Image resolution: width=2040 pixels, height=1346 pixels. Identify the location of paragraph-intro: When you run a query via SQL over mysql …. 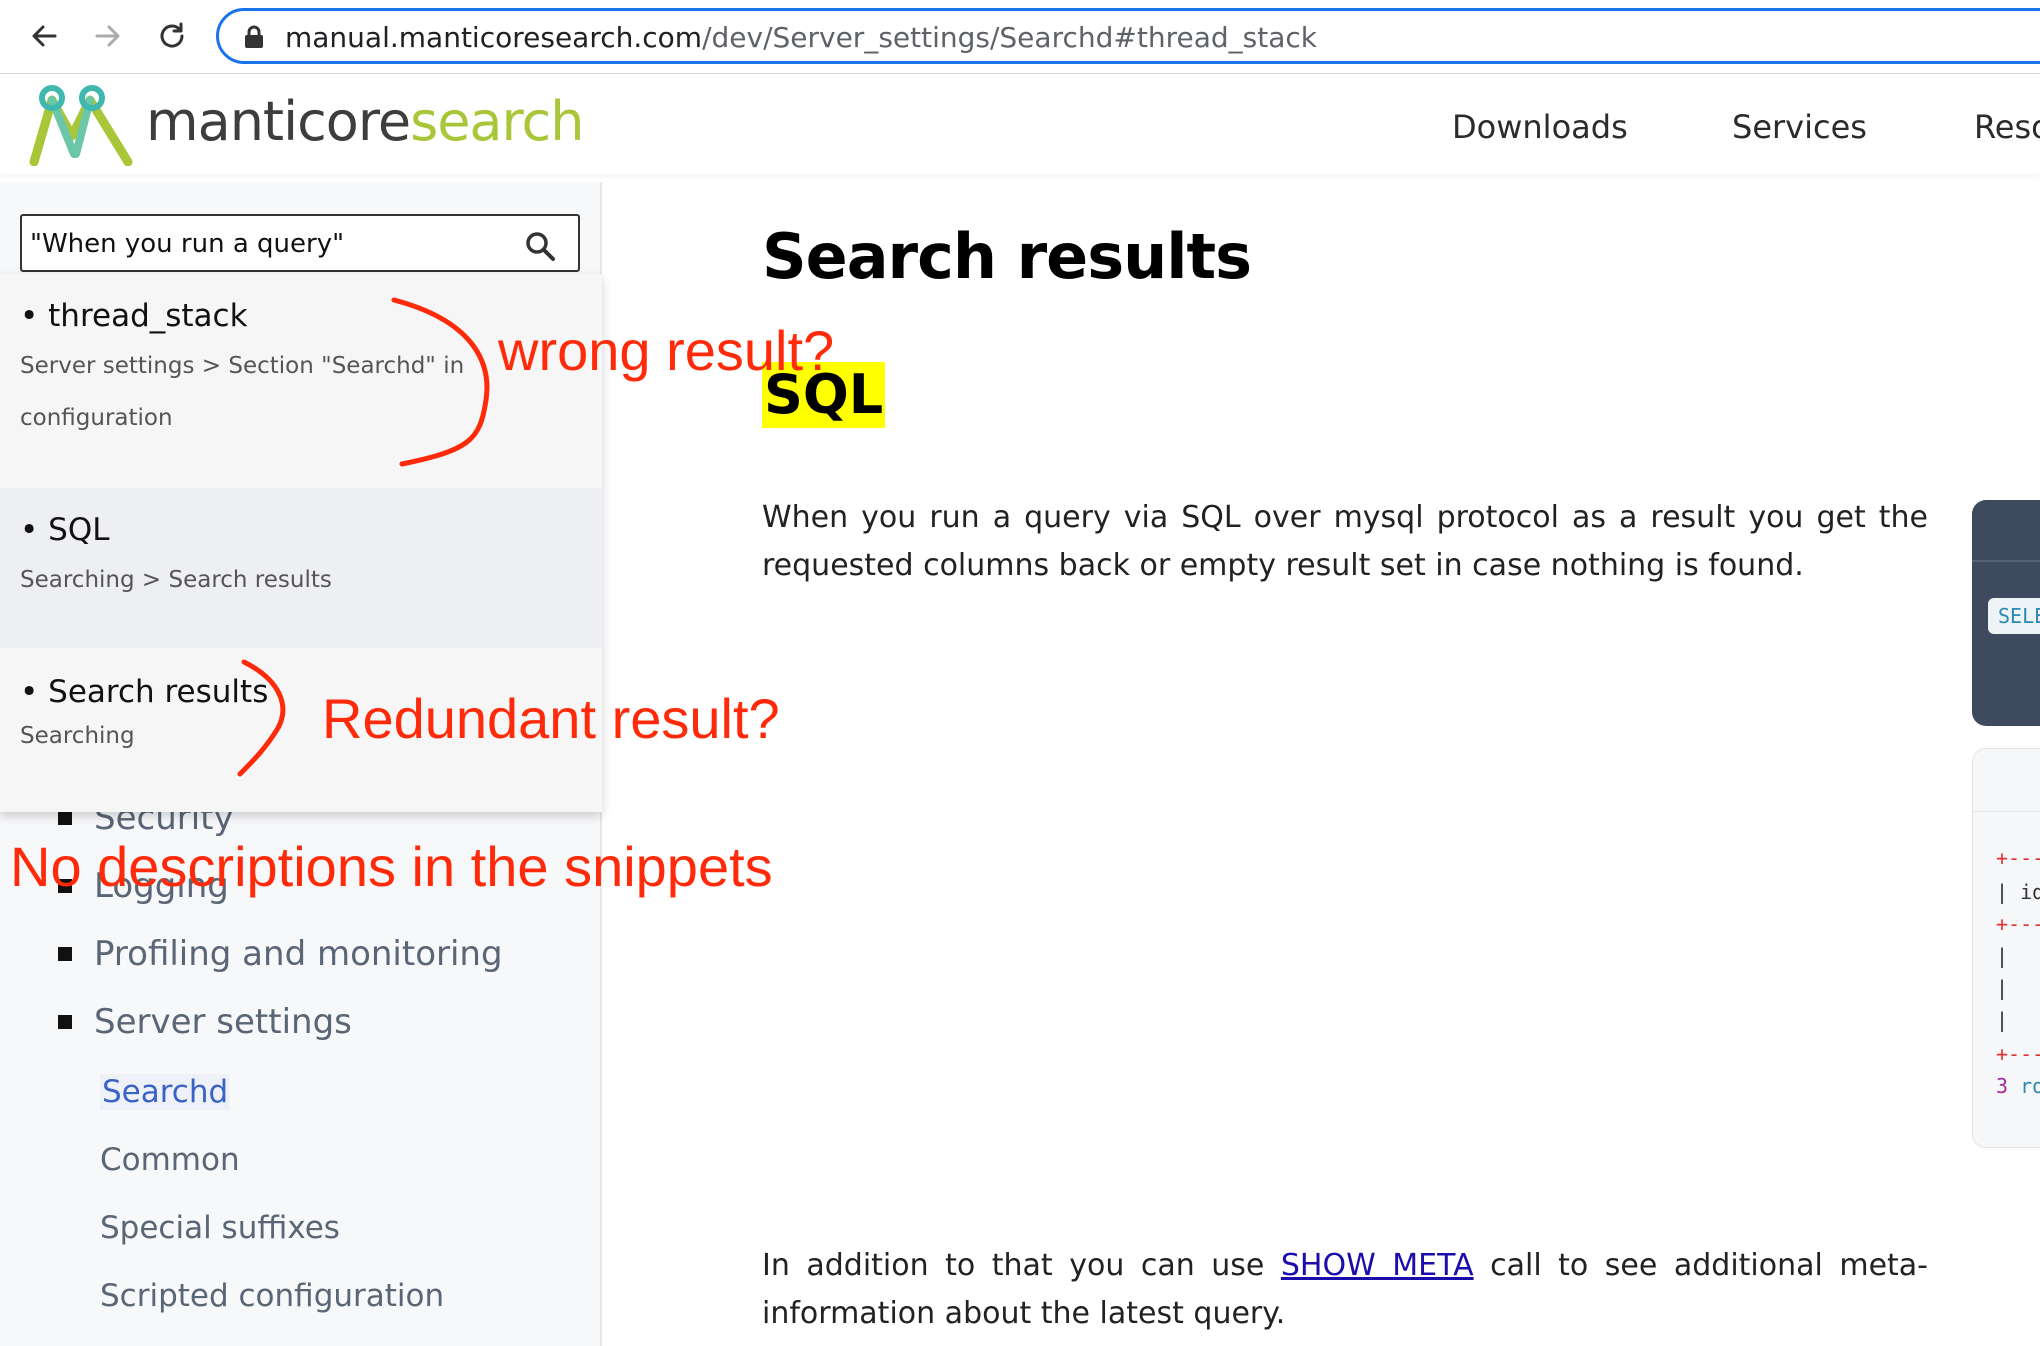
(1345, 541).